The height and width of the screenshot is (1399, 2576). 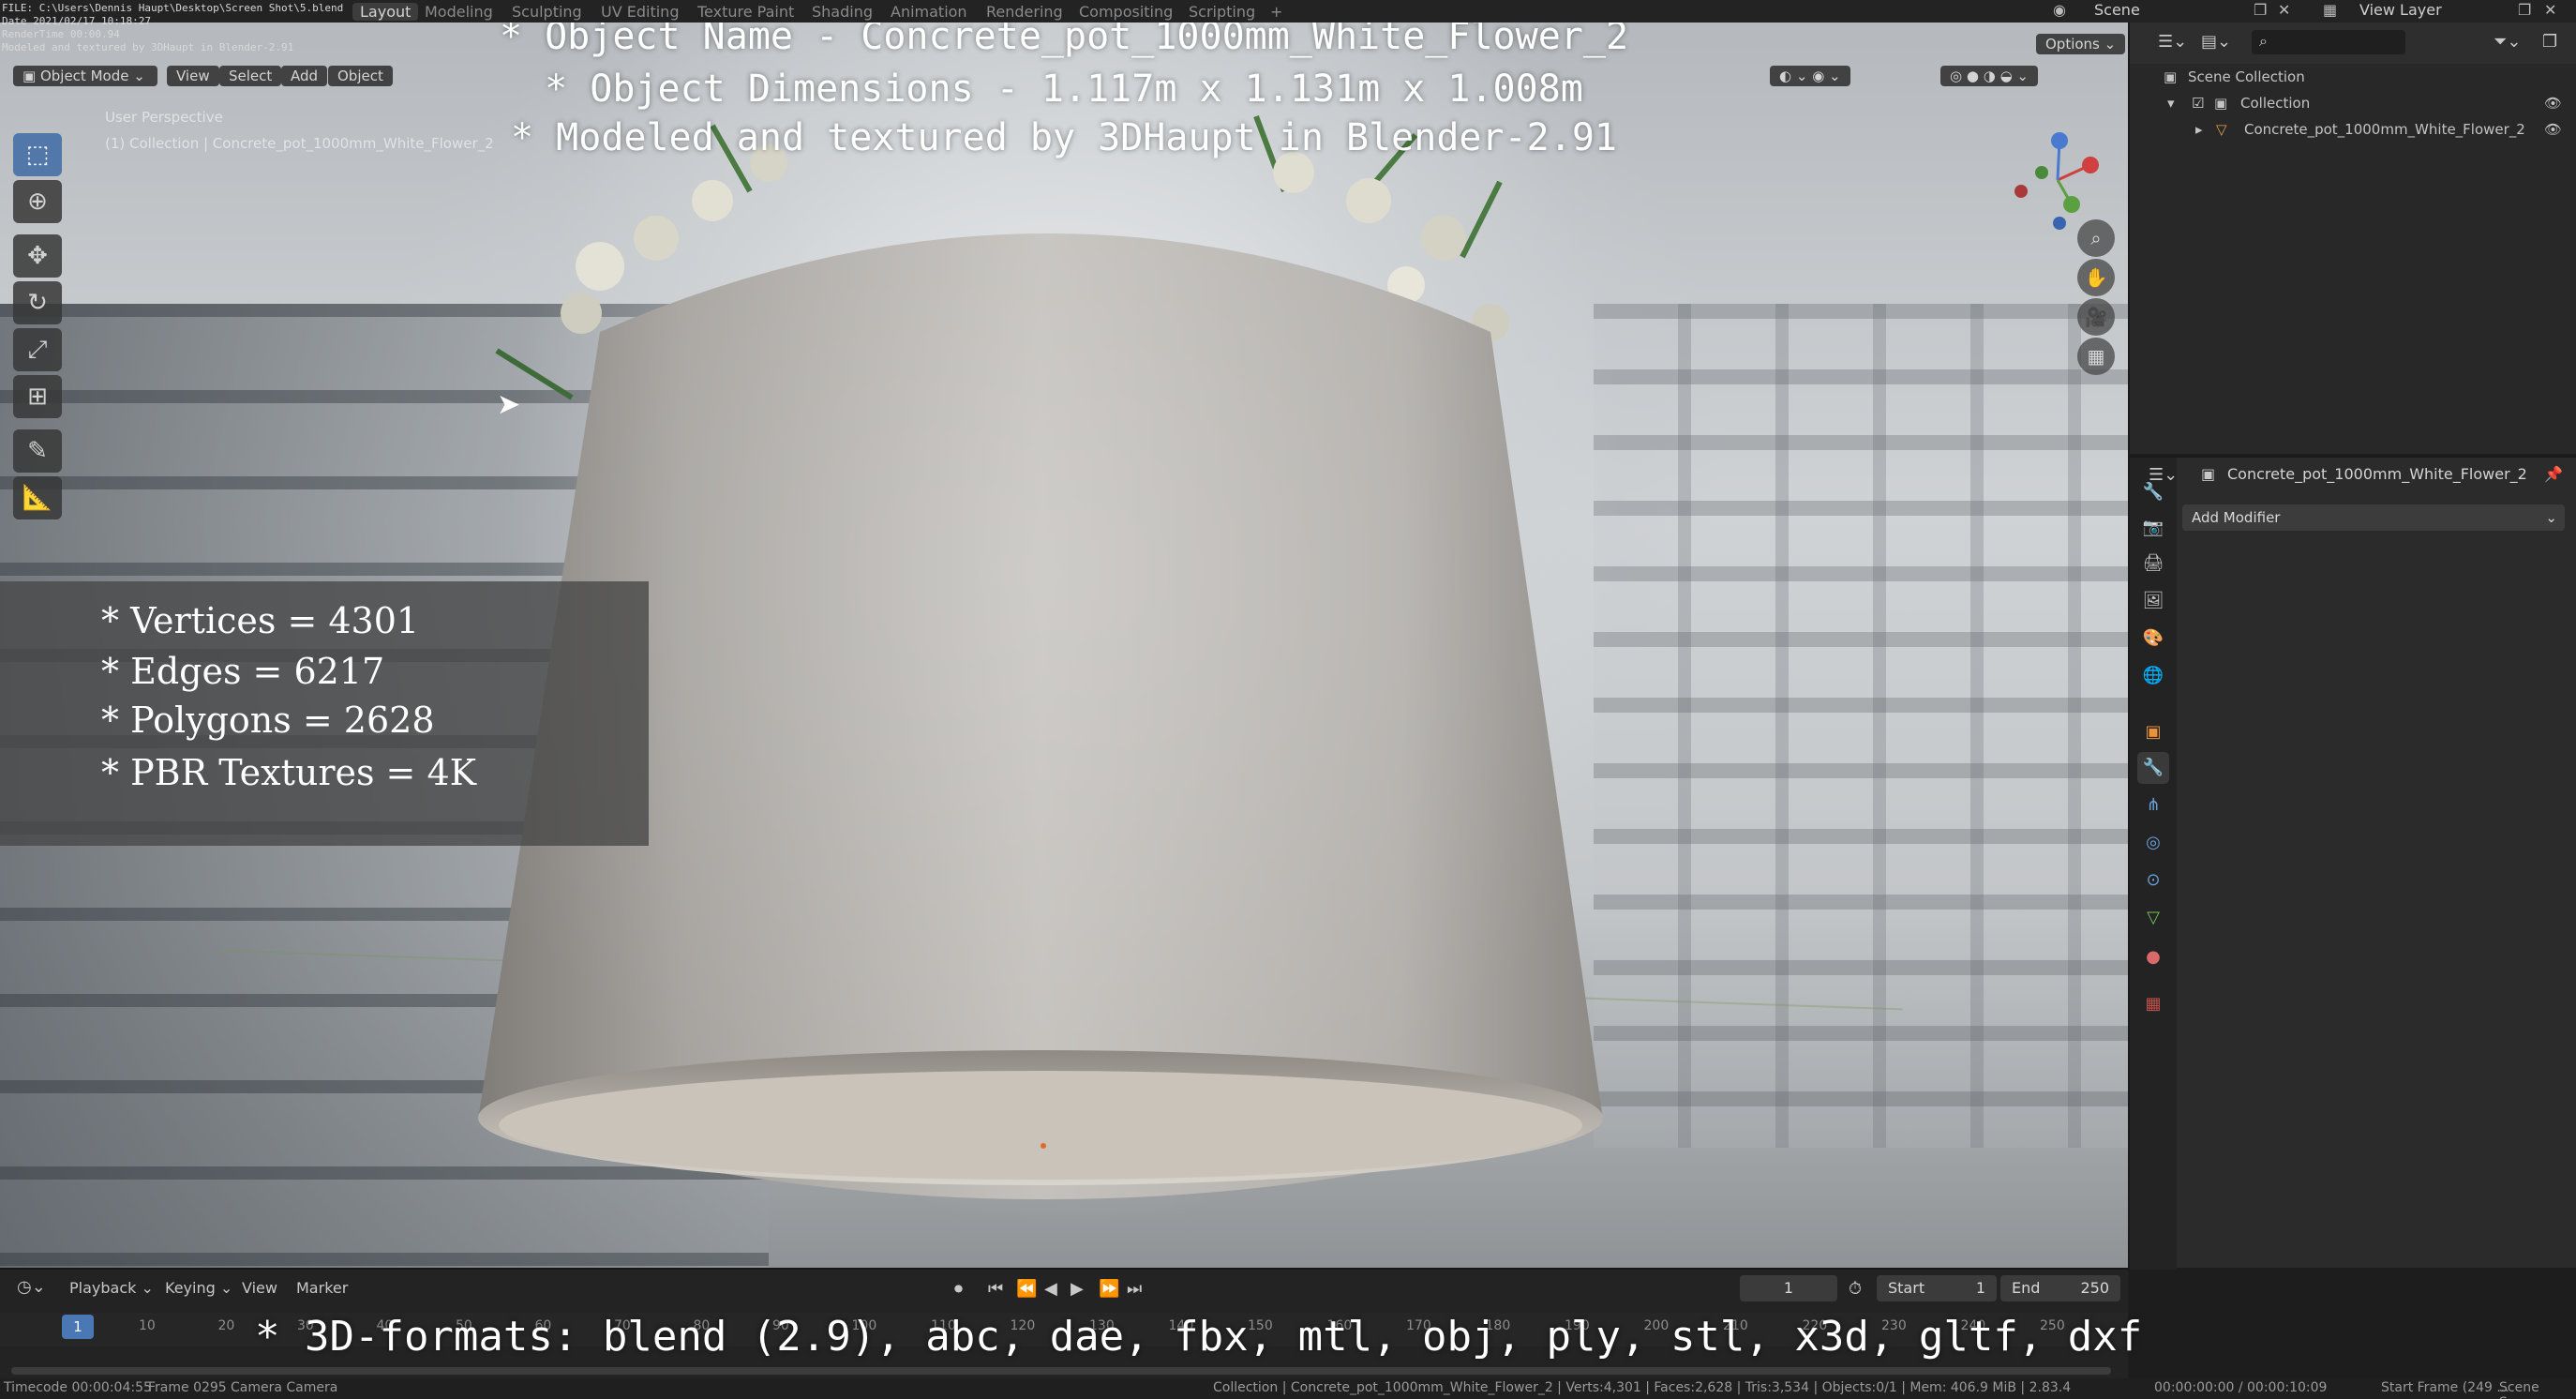 I want to click on constraints-tab-icon: ⊙, so click(x=2153, y=880).